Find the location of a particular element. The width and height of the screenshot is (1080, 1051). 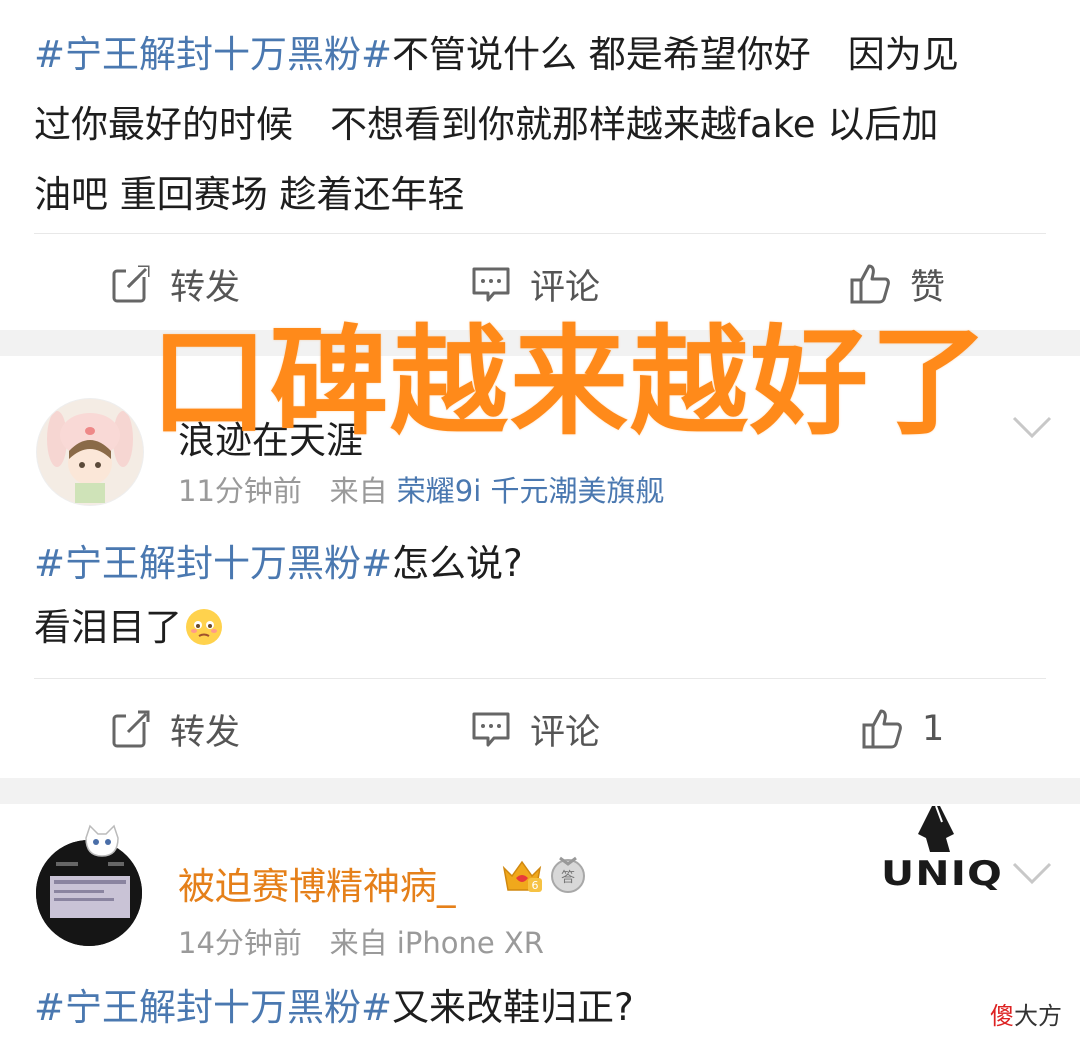

crown-badge-icon: 6 is located at coordinates (522, 876).